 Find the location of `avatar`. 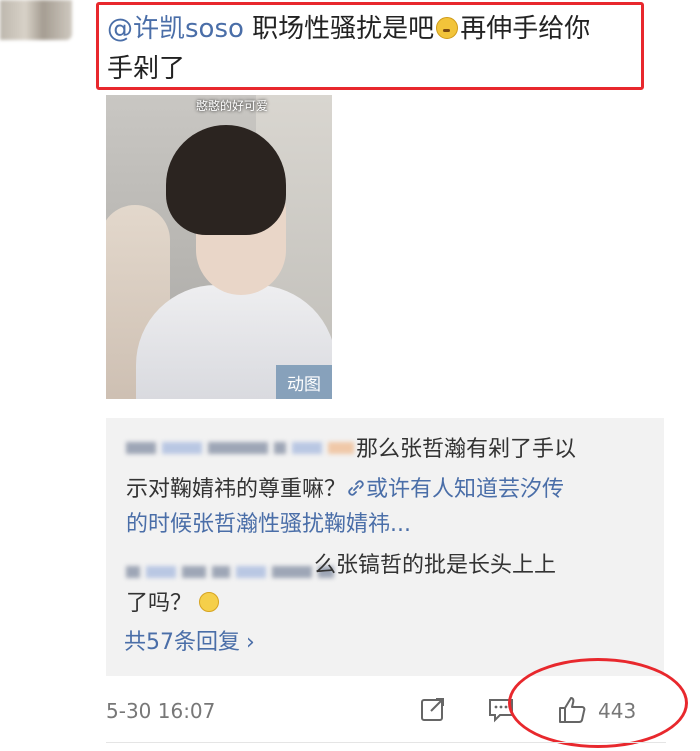

avatar is located at coordinates (36, 20).